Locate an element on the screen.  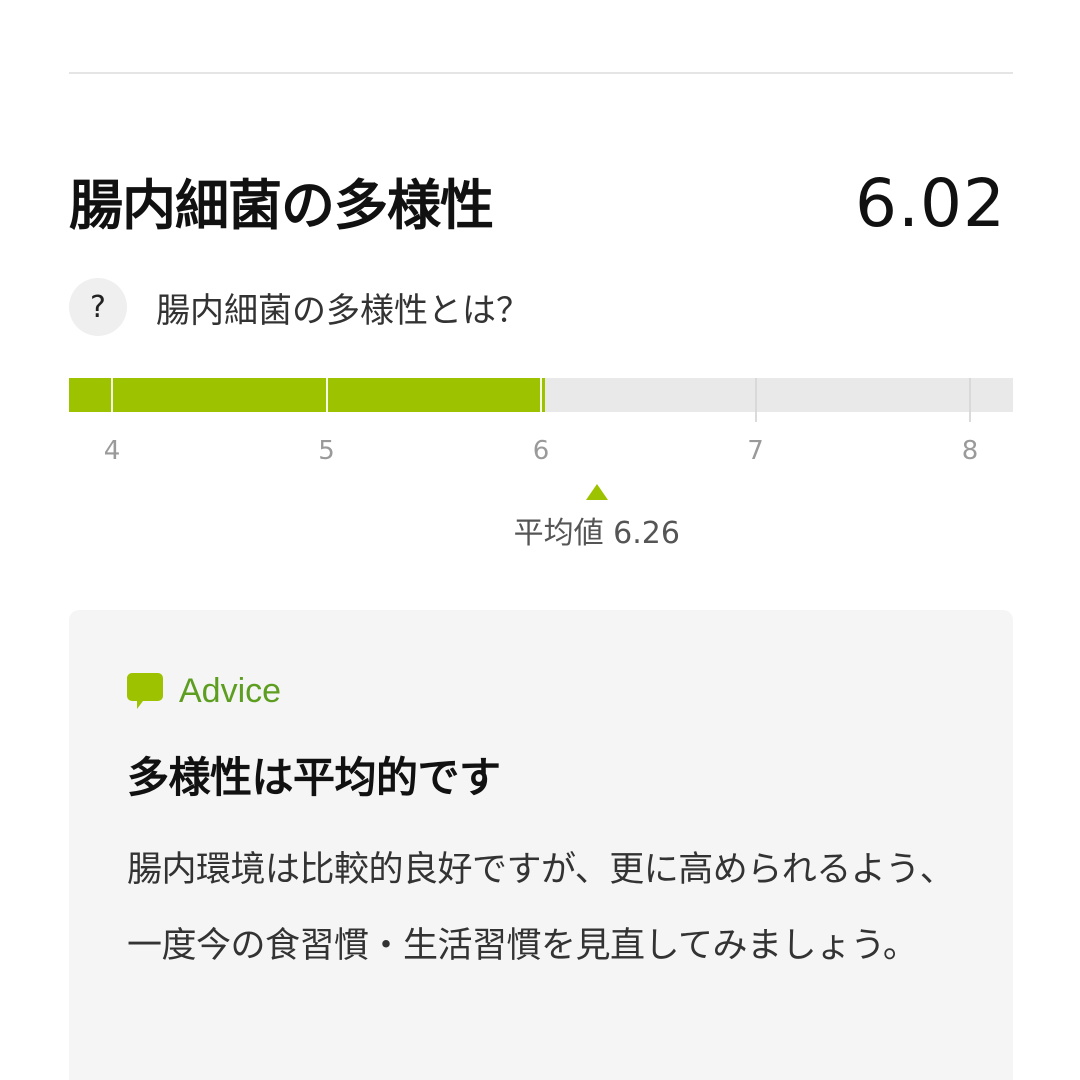
advice-header: Advice is located at coordinates (204, 691).